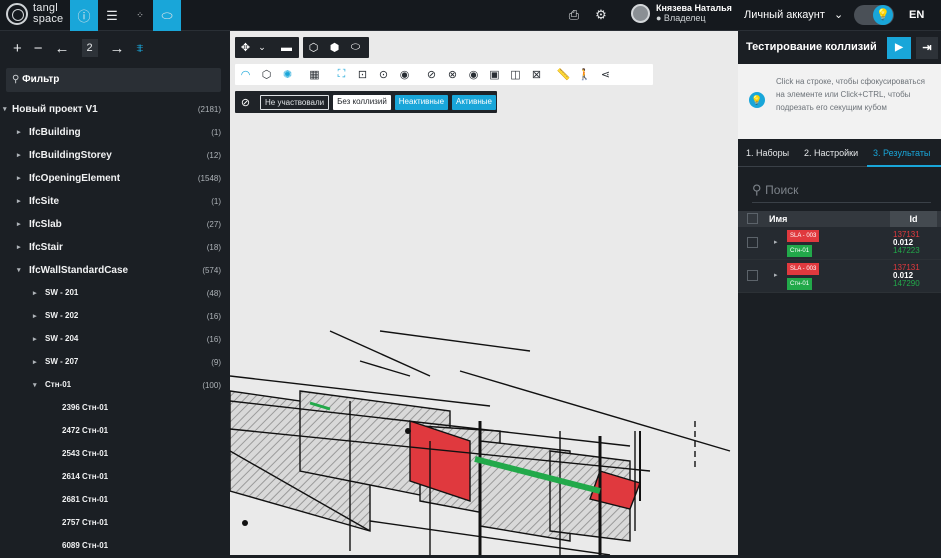 The width and height of the screenshot is (941, 558). Describe the element at coordinates (62, 48) in the screenshot. I see `level-back-icon: ←` at that location.